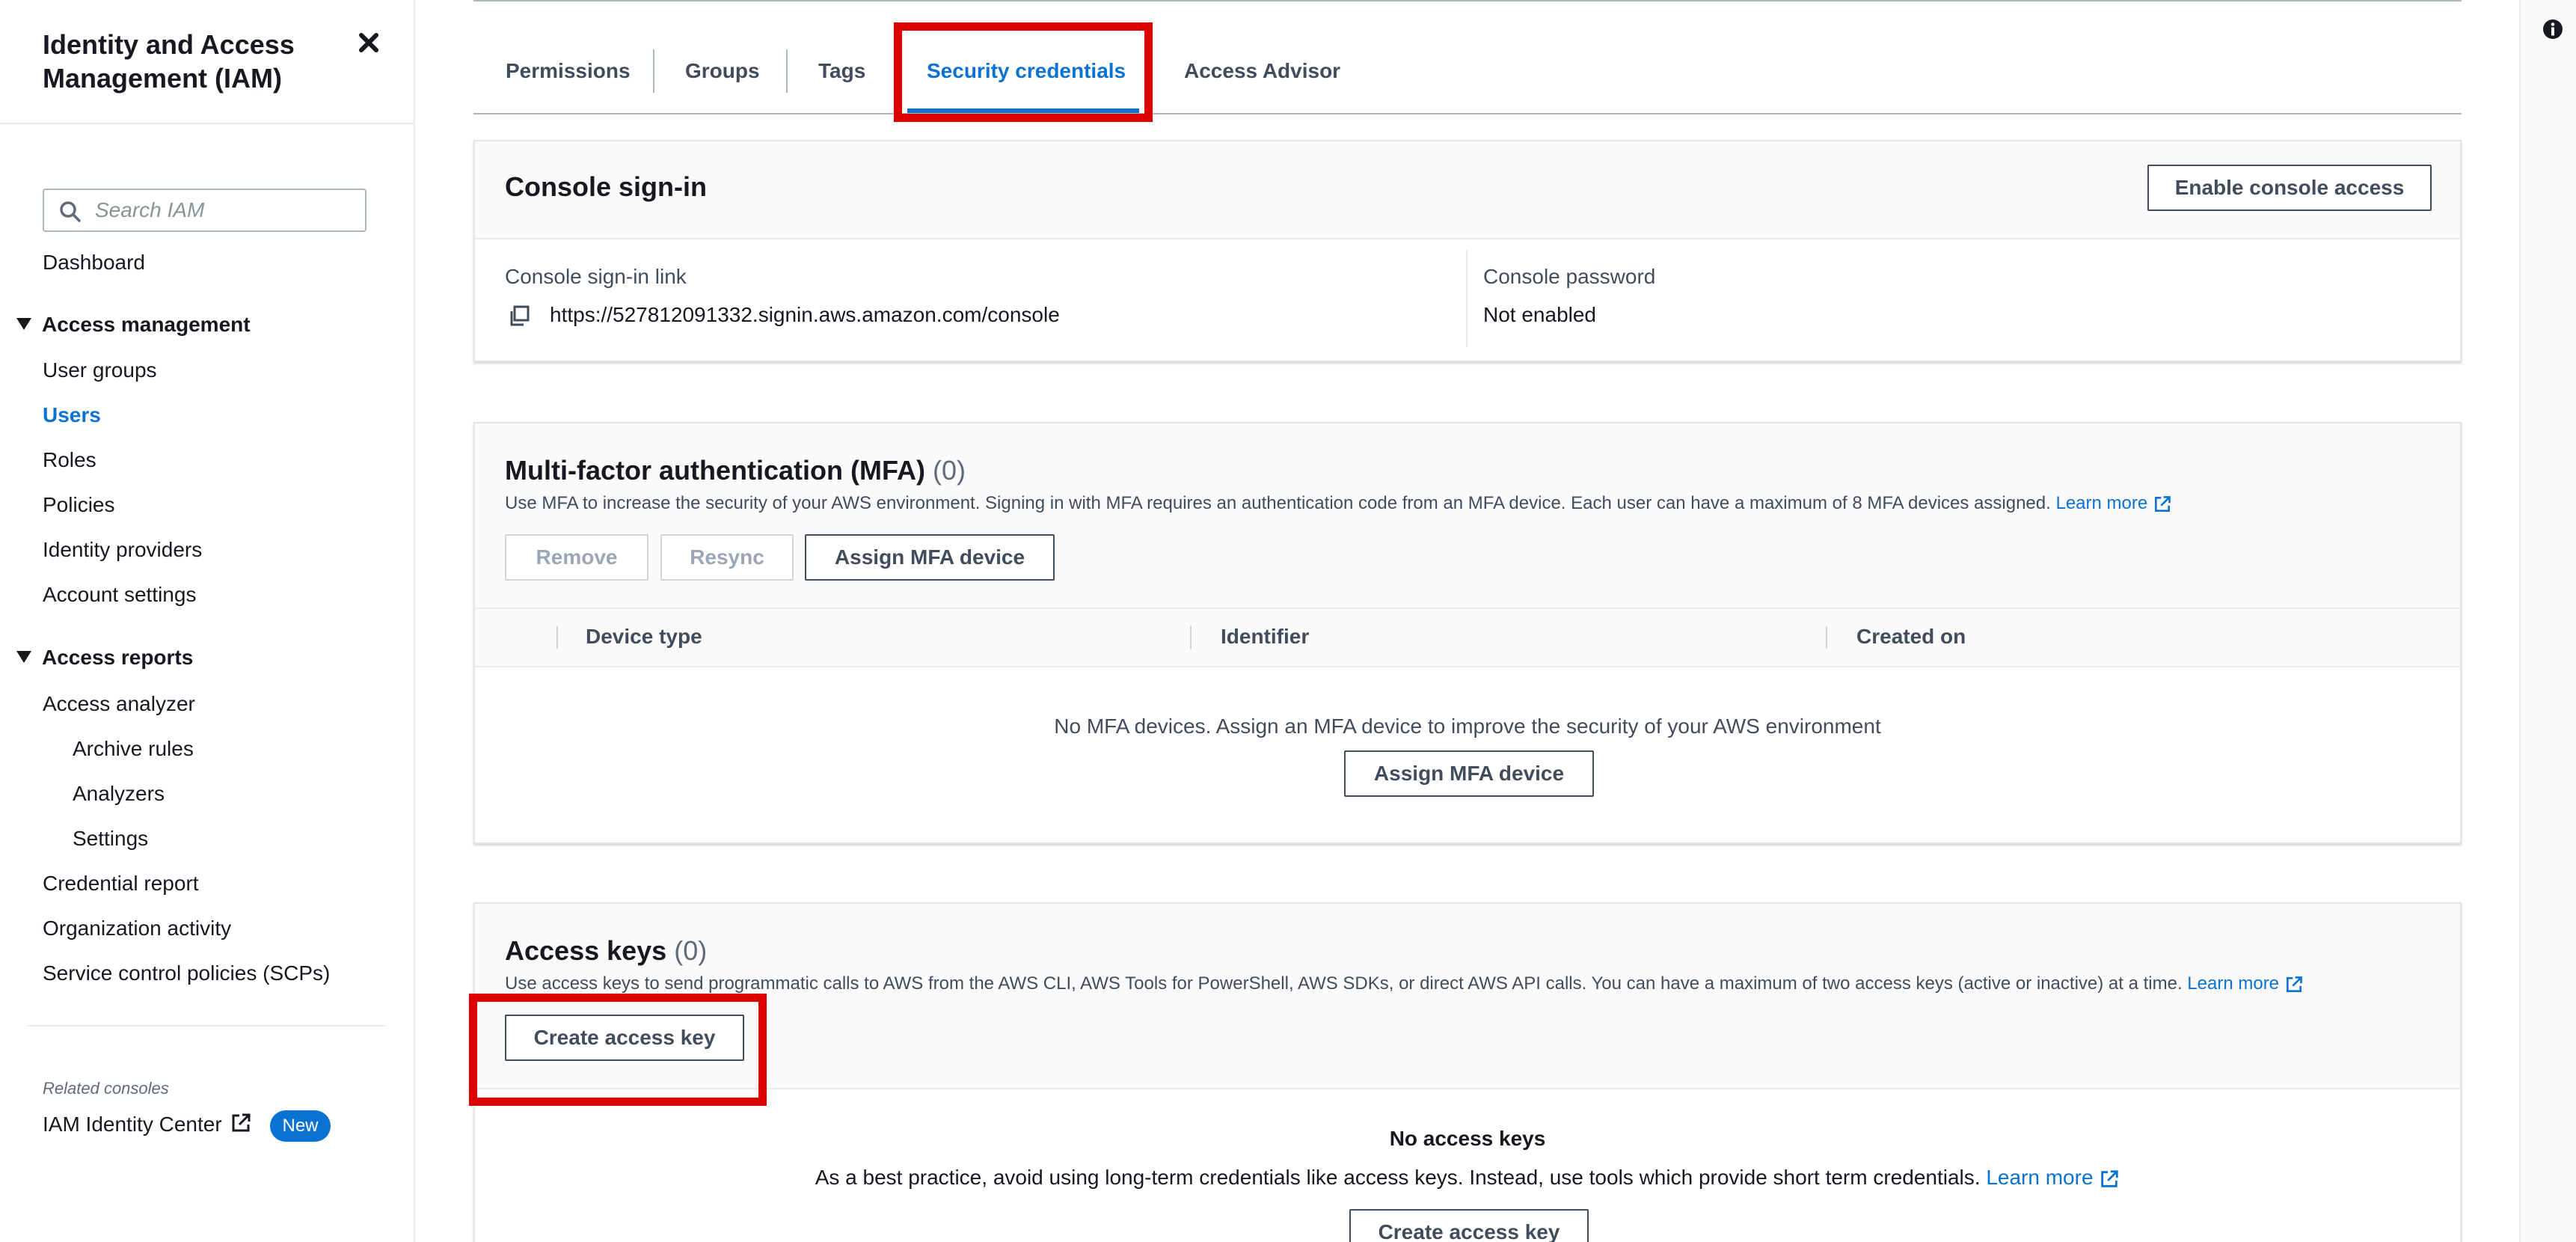 Image resolution: width=2576 pixels, height=1242 pixels. Describe the element at coordinates (519, 318) in the screenshot. I see `copy-icon` at that location.